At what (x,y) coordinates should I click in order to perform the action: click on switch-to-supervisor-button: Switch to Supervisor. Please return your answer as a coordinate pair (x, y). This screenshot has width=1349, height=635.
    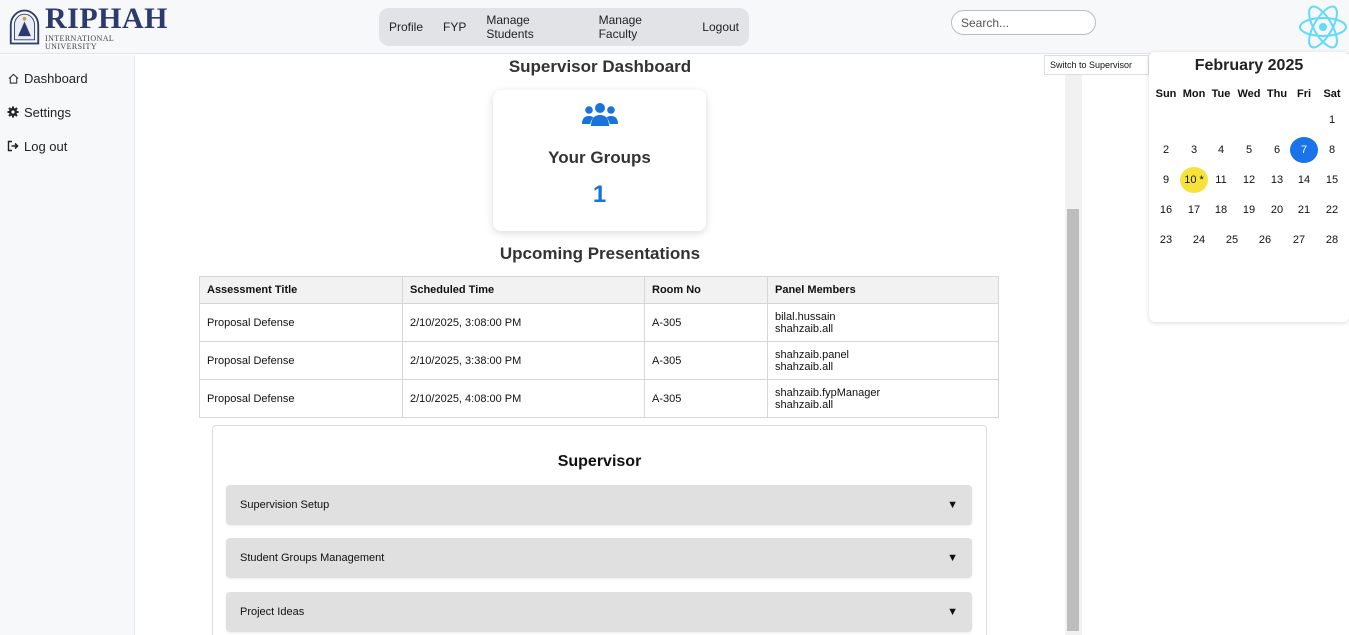
    Looking at the image, I should click on (1096, 65).